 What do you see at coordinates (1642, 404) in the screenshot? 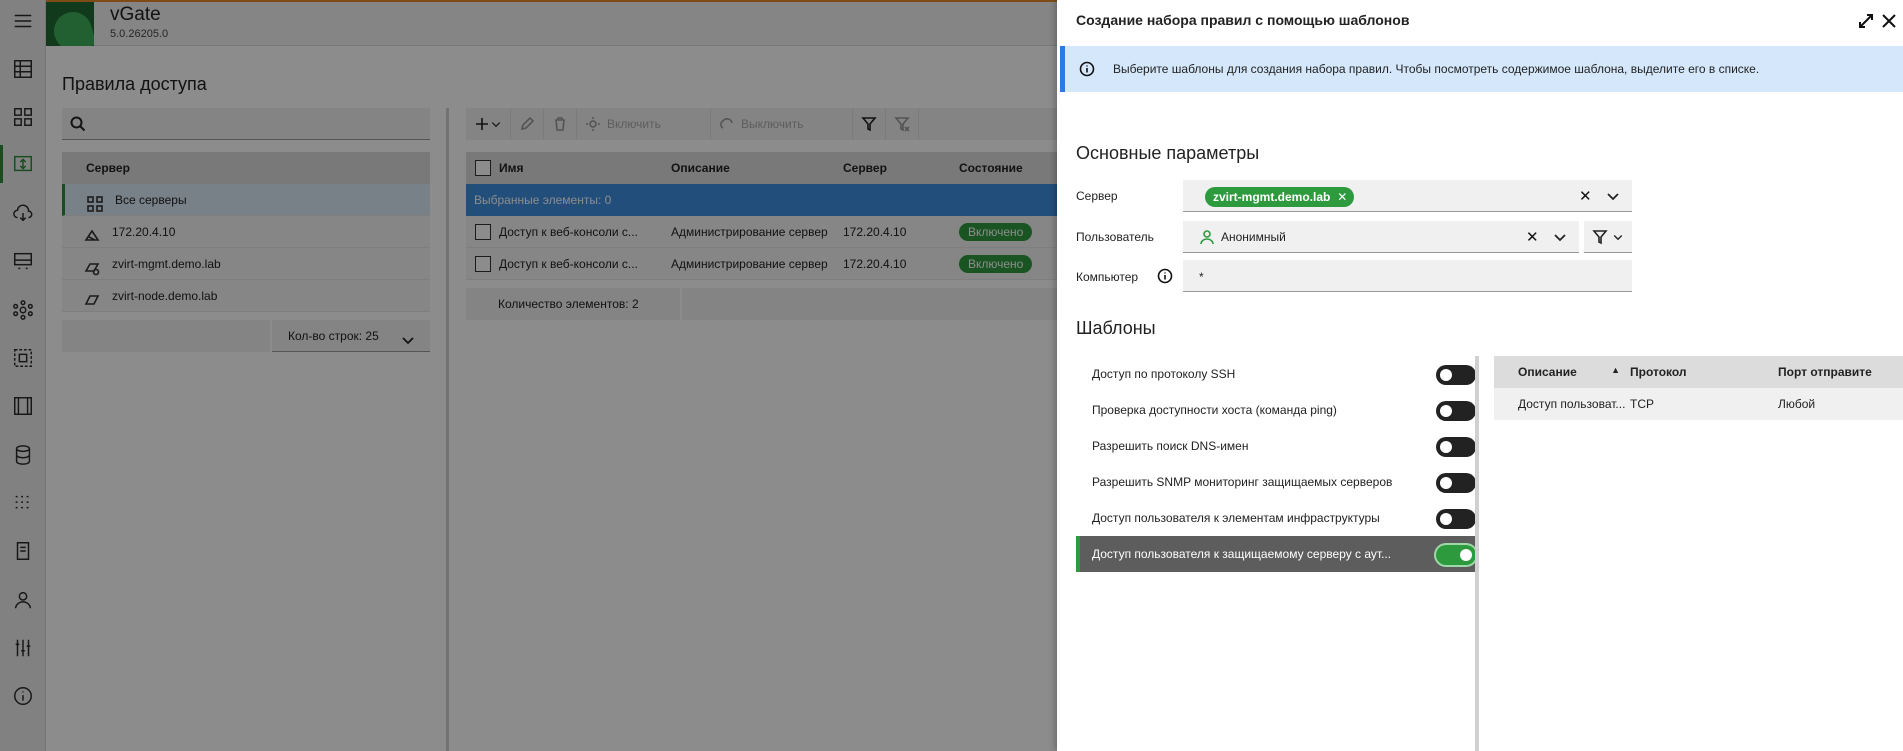
I see `detail-protocol: TCP` at bounding box center [1642, 404].